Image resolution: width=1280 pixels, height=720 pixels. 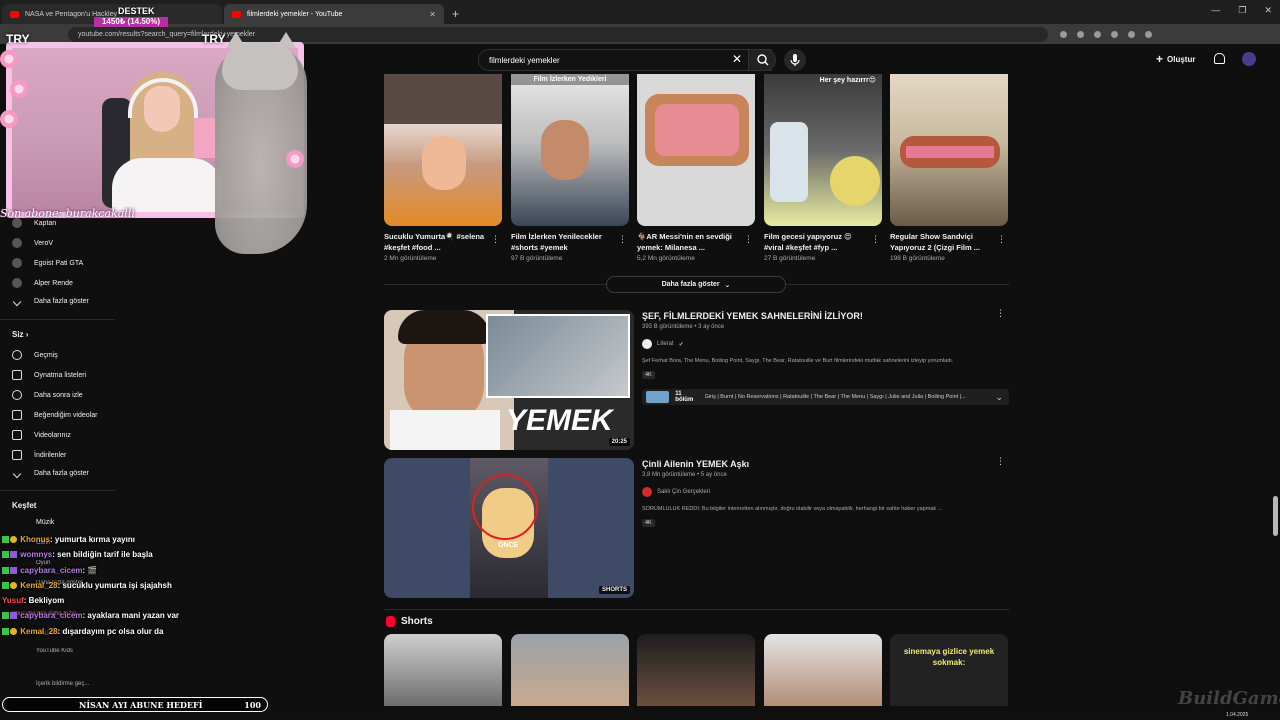 What do you see at coordinates (565, 150) in the screenshot?
I see `thumbnail-face` at bounding box center [565, 150].